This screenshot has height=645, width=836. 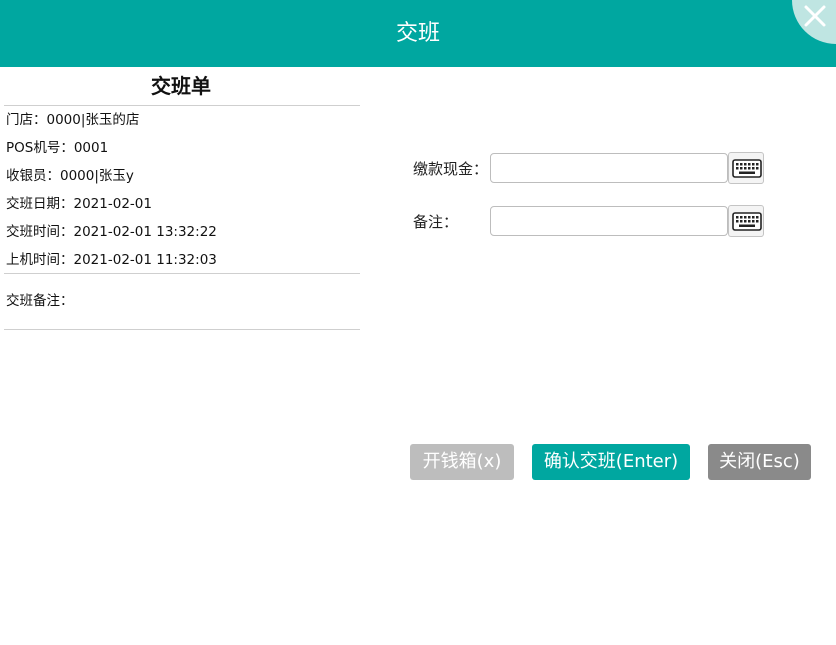 I want to click on cash-keyboard-button, so click(x=746, y=168).